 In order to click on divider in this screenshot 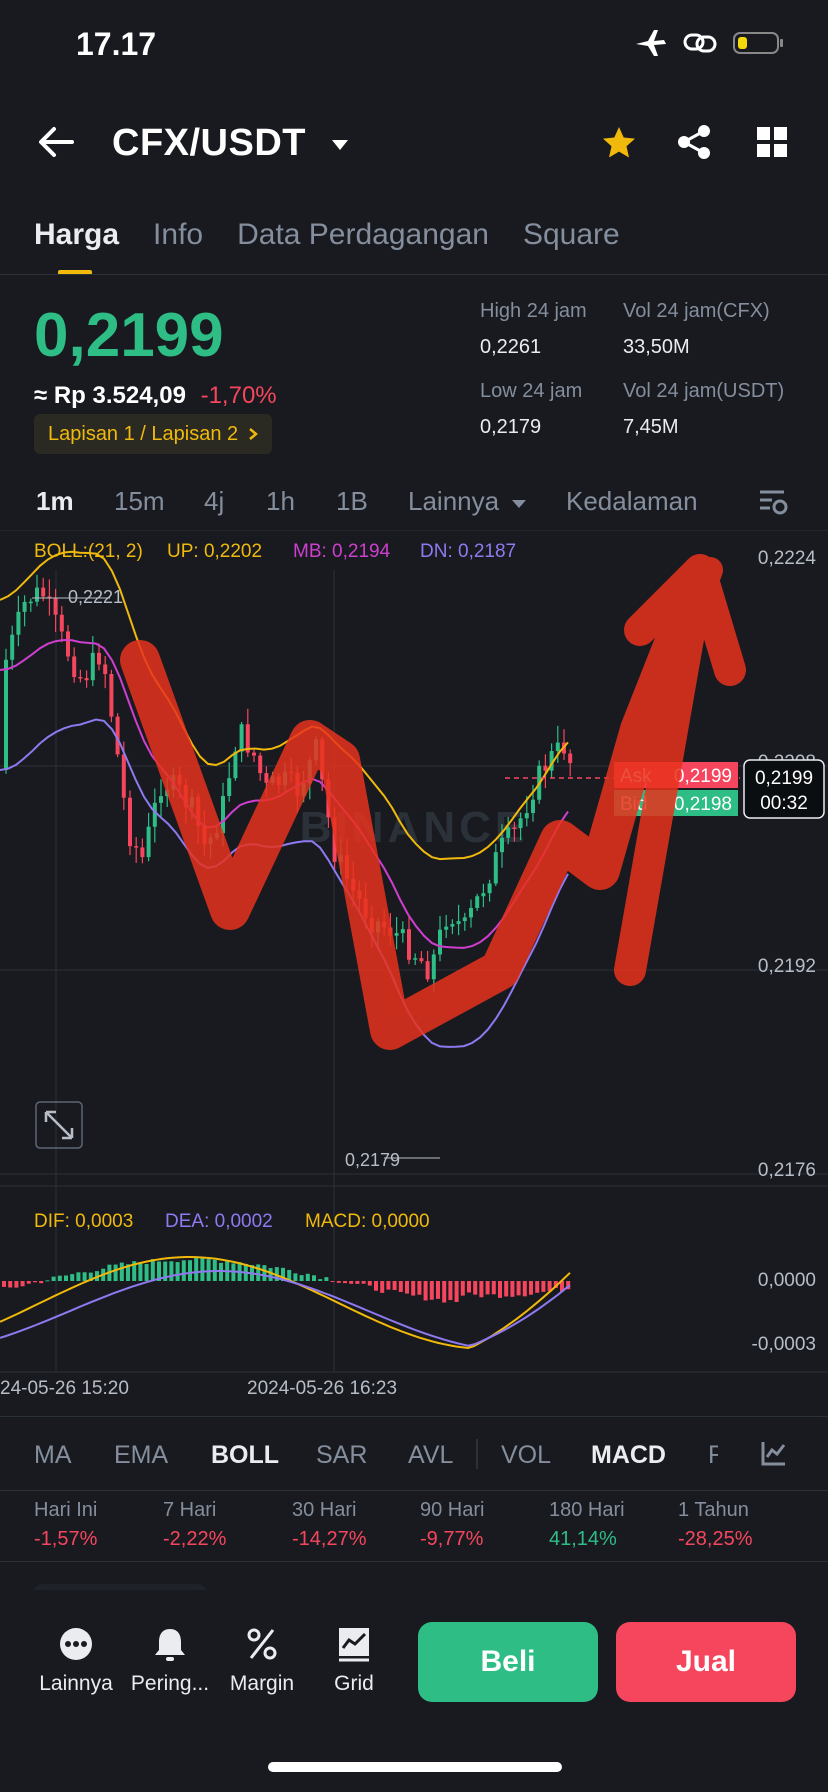, I will do `click(414, 274)`.